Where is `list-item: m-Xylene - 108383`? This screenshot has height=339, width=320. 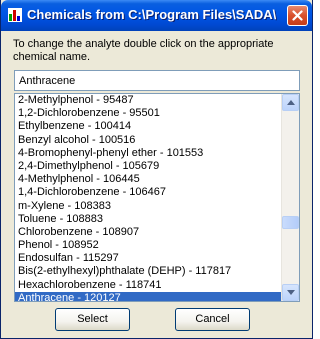 list-item: m-Xylene - 108383 is located at coordinates (148, 206).